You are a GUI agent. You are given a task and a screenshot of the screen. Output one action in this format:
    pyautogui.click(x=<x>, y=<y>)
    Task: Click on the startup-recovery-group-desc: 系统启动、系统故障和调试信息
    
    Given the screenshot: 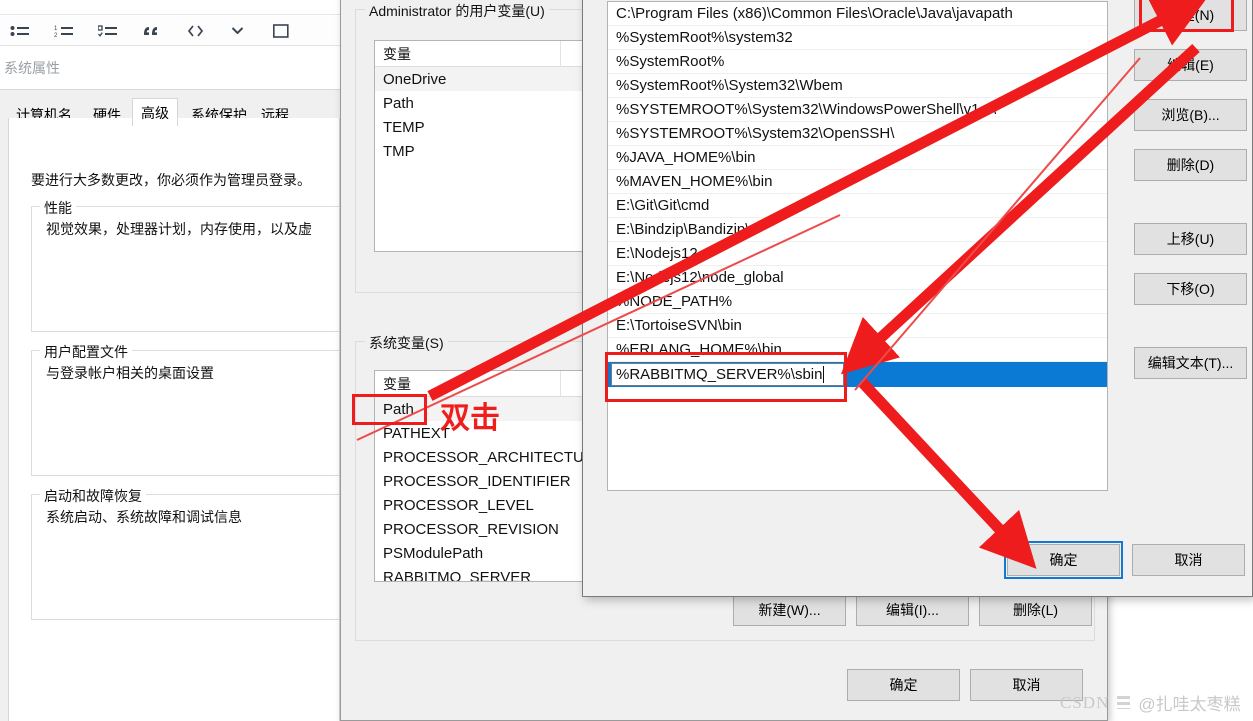 What is the action you would take?
    pyautogui.click(x=144, y=517)
    